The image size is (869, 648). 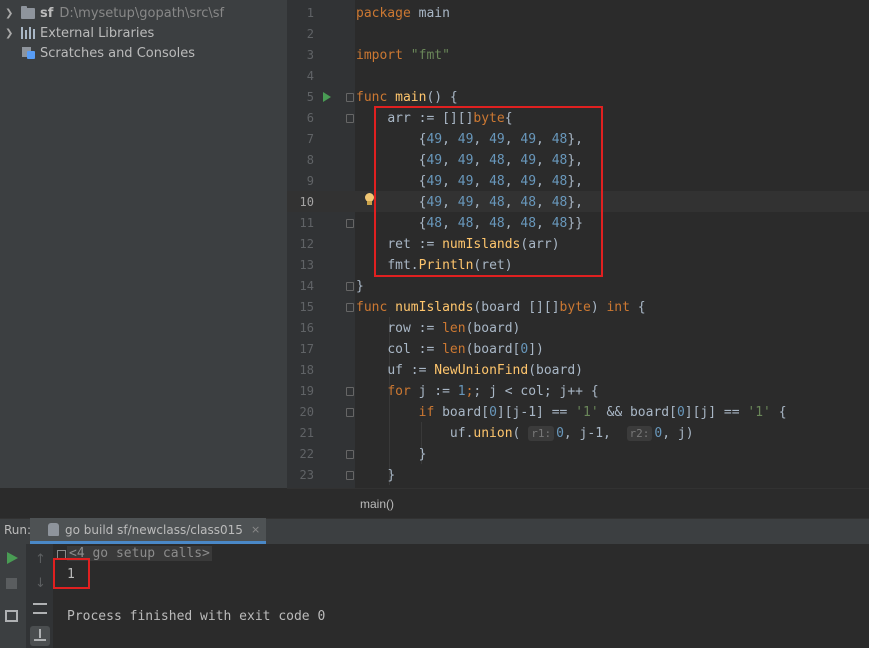 I want to click on code-token: col :=, so click(x=415, y=349).